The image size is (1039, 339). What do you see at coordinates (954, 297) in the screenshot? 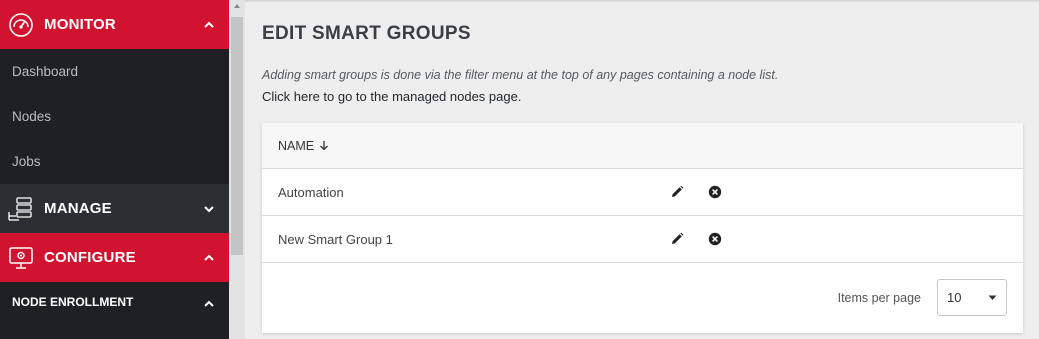
I see `items-per-page-value: 10` at bounding box center [954, 297].